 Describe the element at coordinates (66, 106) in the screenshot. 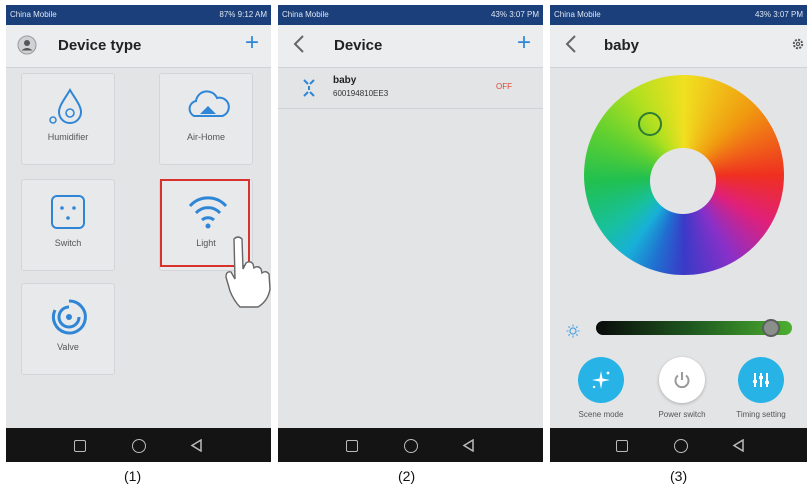

I see `humidifier-icon` at that location.